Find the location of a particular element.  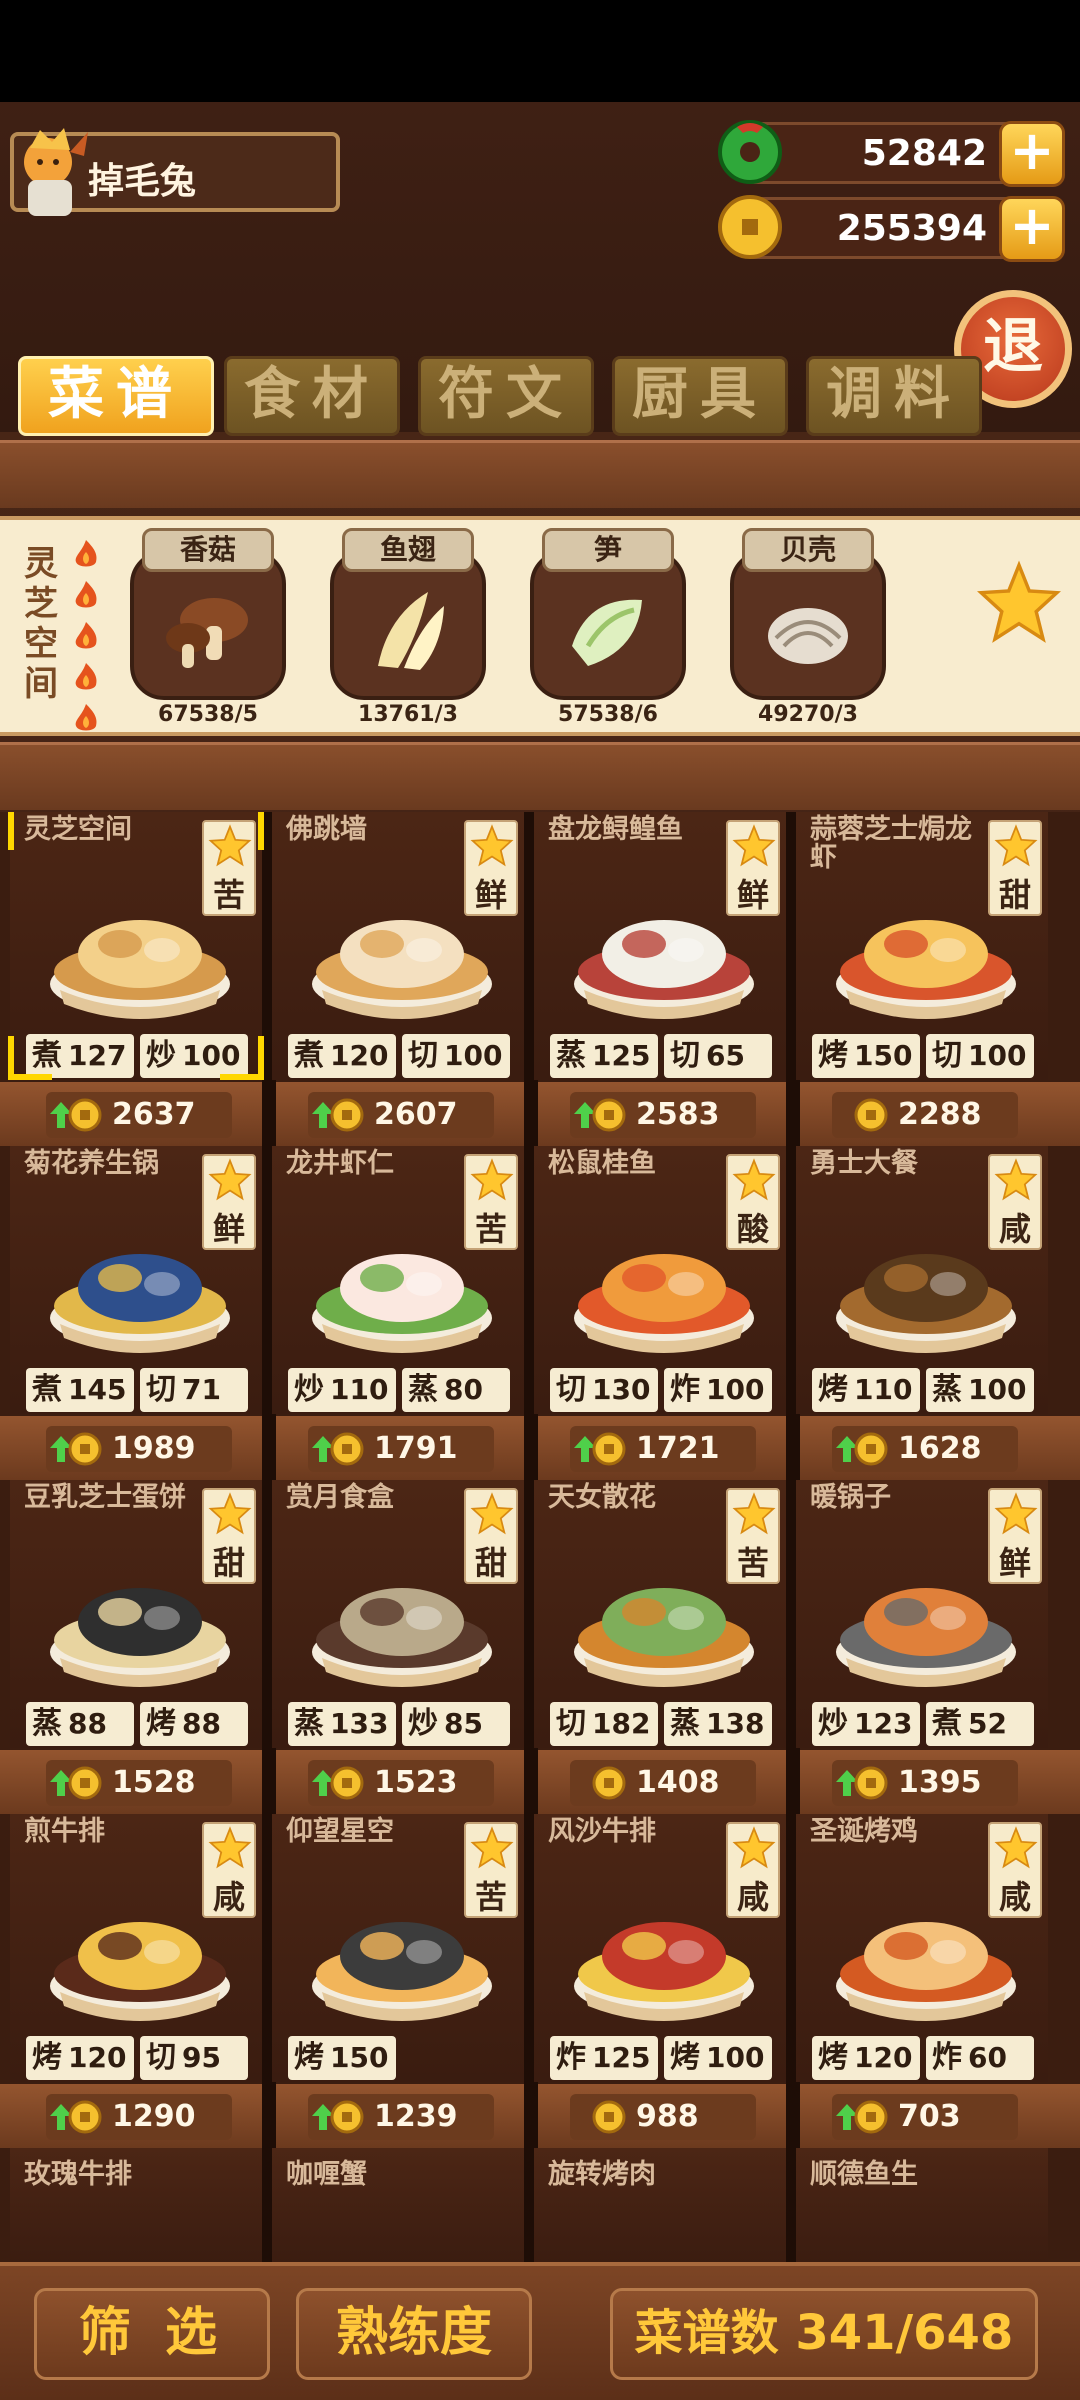

dish-name: 玫瑰牛排 is located at coordinates (78, 2174).